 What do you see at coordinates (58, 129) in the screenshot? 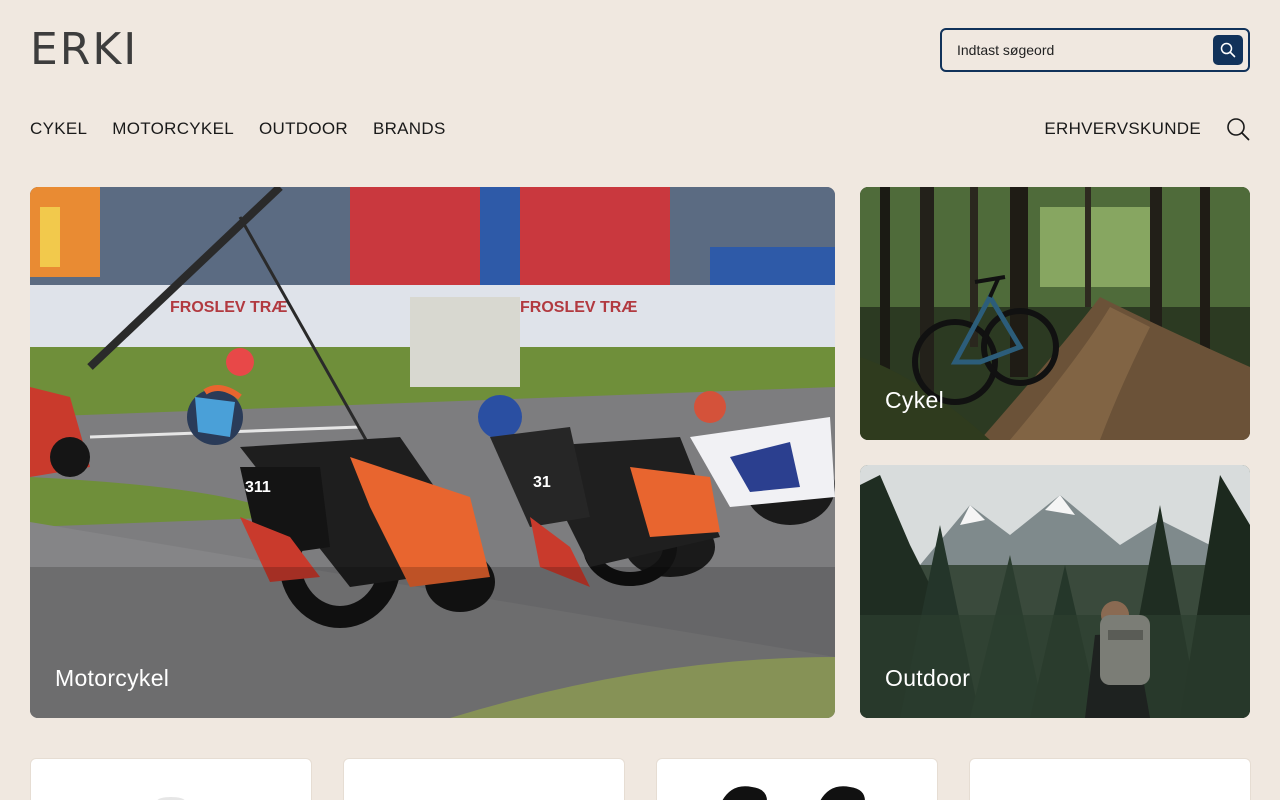
I see `nav-item-cykel: CYKEL` at bounding box center [58, 129].